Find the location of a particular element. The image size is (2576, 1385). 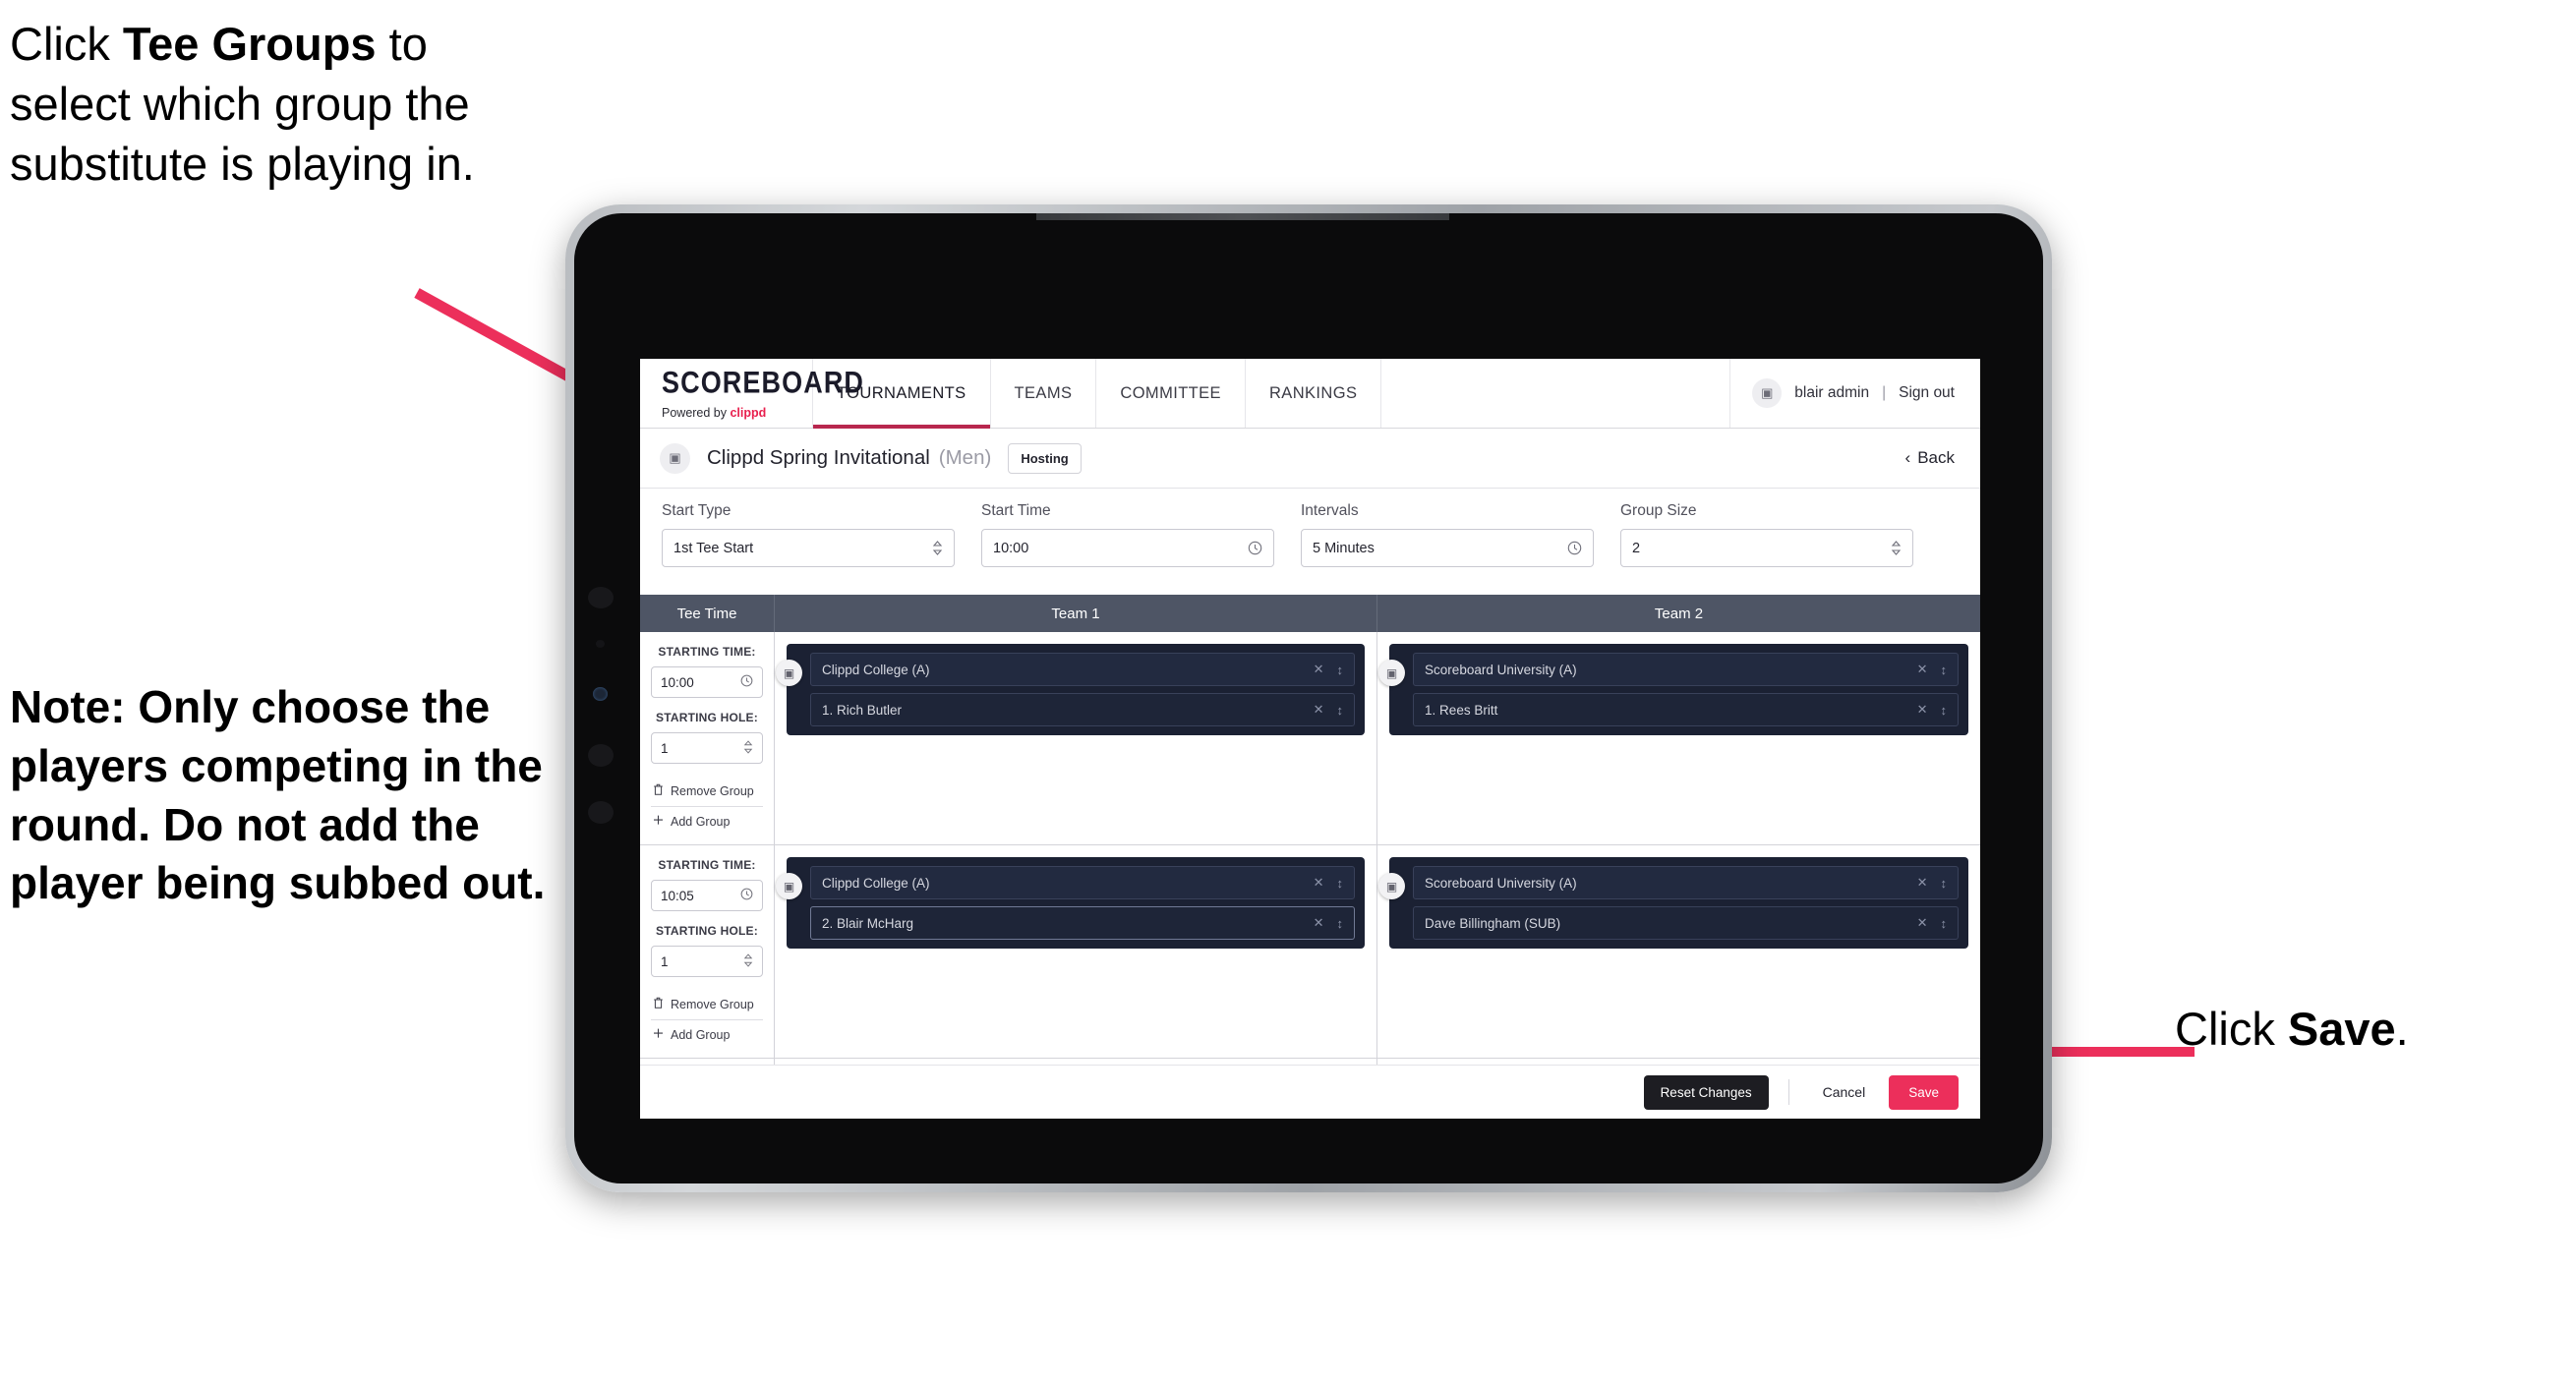

tablet-camera-icon is located at coordinates (600, 694).